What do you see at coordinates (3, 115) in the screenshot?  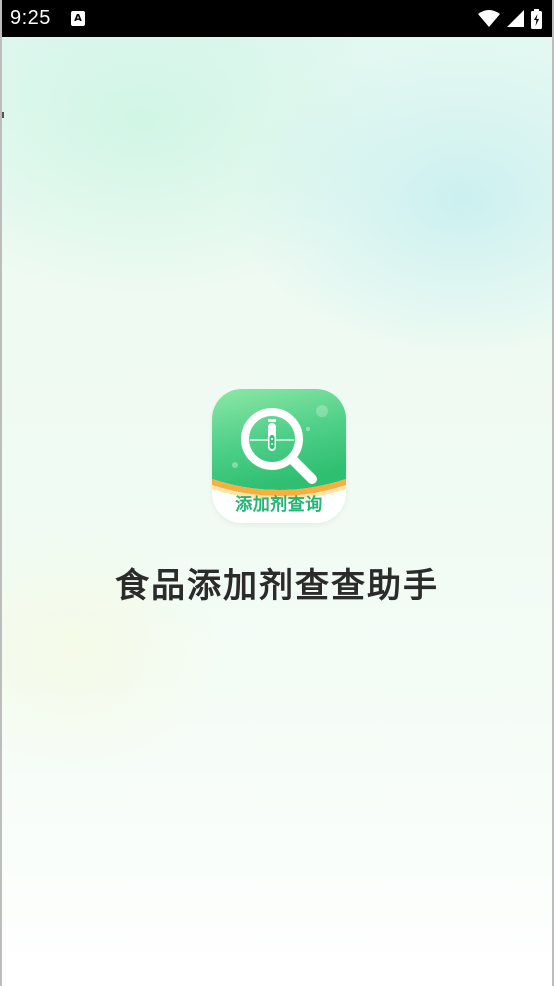 I see `edge-marker` at bounding box center [3, 115].